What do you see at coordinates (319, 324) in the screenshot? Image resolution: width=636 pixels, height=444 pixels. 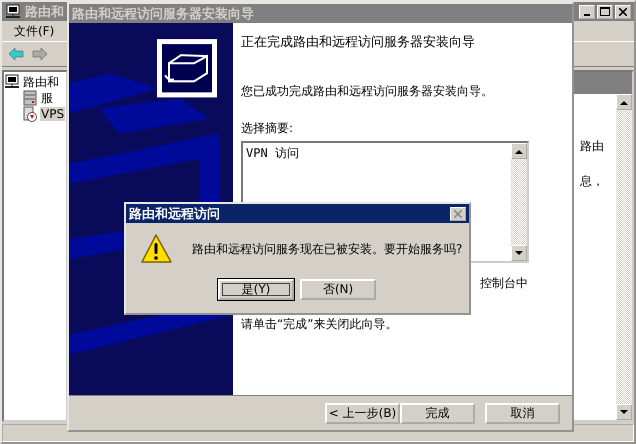 I see `finish-hint: 请单击“完成”来关闭此向导。` at bounding box center [319, 324].